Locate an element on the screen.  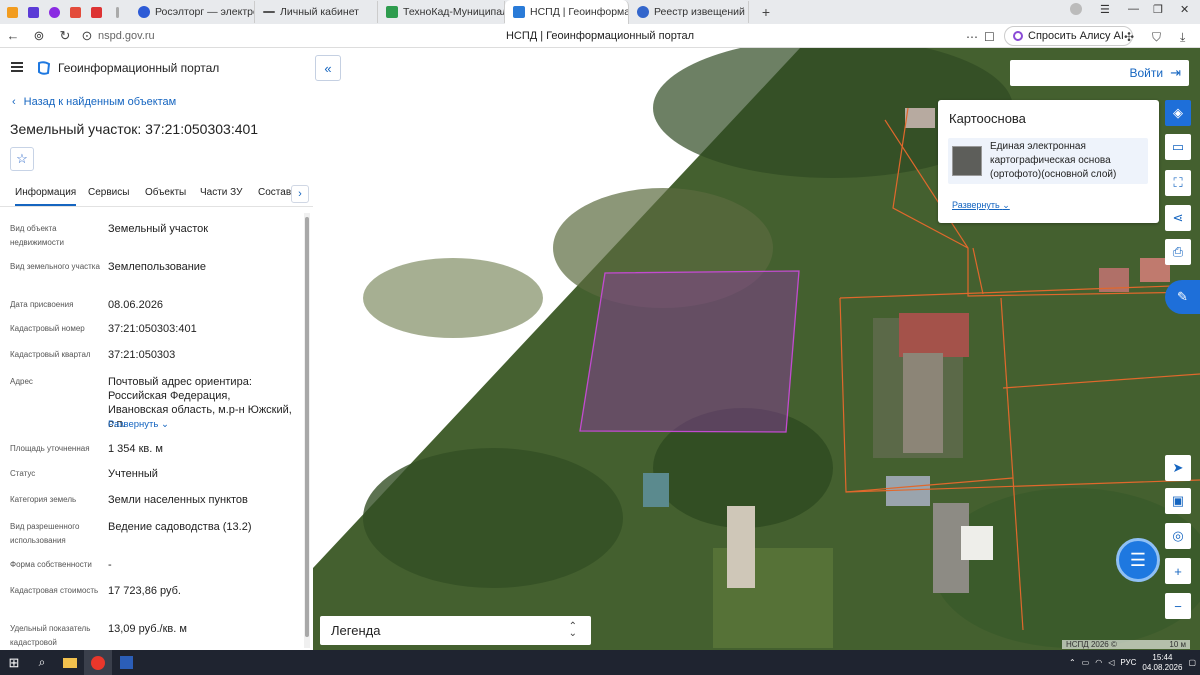
zoom-out-button: − is located at coordinates (1178, 606).